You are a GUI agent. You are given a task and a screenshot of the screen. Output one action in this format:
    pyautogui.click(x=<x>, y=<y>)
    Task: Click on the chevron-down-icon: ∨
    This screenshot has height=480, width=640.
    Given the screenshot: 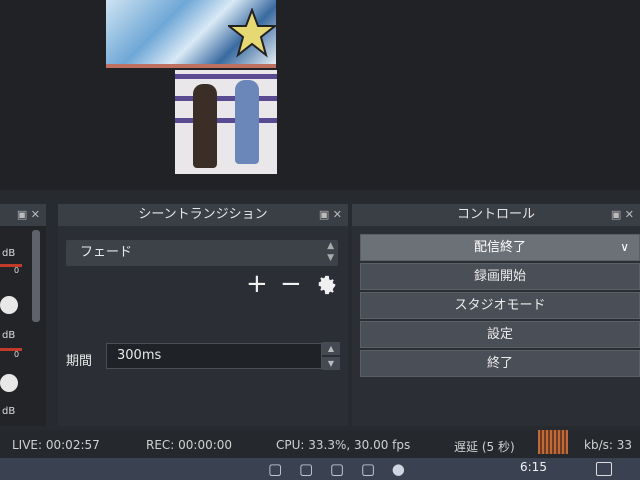 What is the action you would take?
    pyautogui.click(x=624, y=247)
    